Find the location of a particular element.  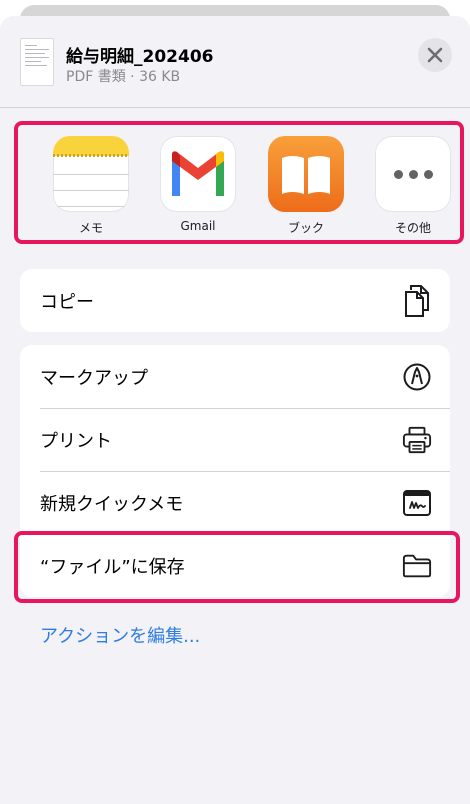

copy-group: コピー is located at coordinates (235, 300).